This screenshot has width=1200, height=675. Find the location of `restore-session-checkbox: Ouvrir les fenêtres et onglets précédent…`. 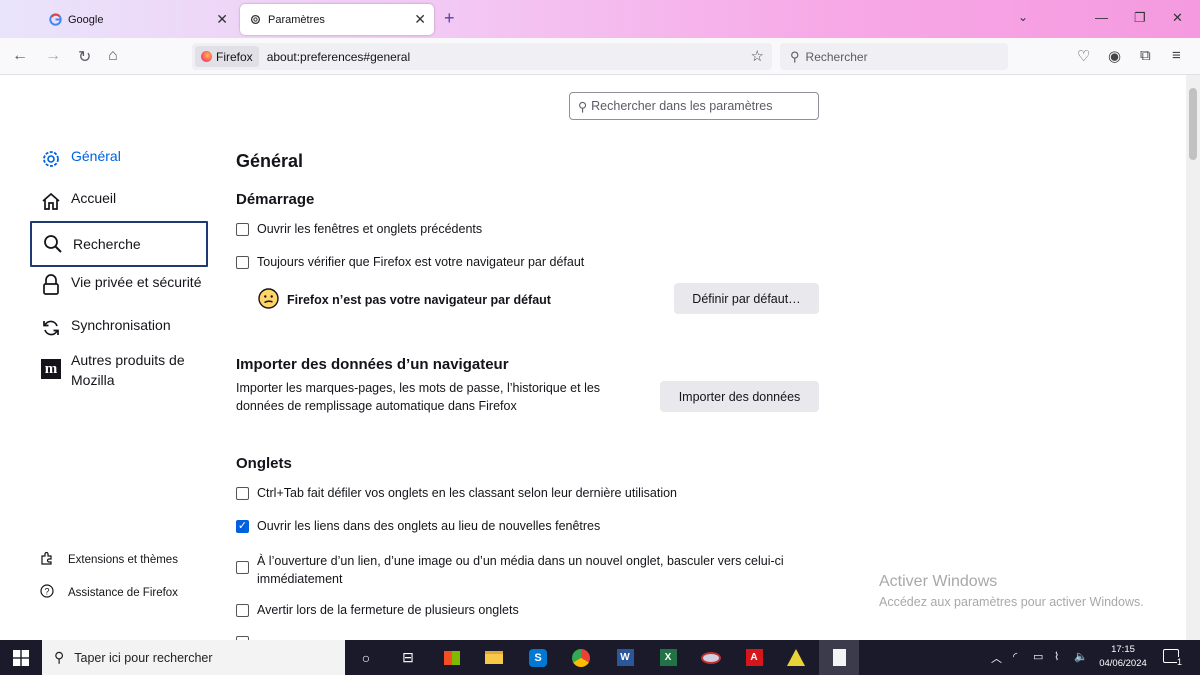

restore-session-checkbox: Ouvrir les fenêtres et onglets précédent… is located at coordinates (359, 229).